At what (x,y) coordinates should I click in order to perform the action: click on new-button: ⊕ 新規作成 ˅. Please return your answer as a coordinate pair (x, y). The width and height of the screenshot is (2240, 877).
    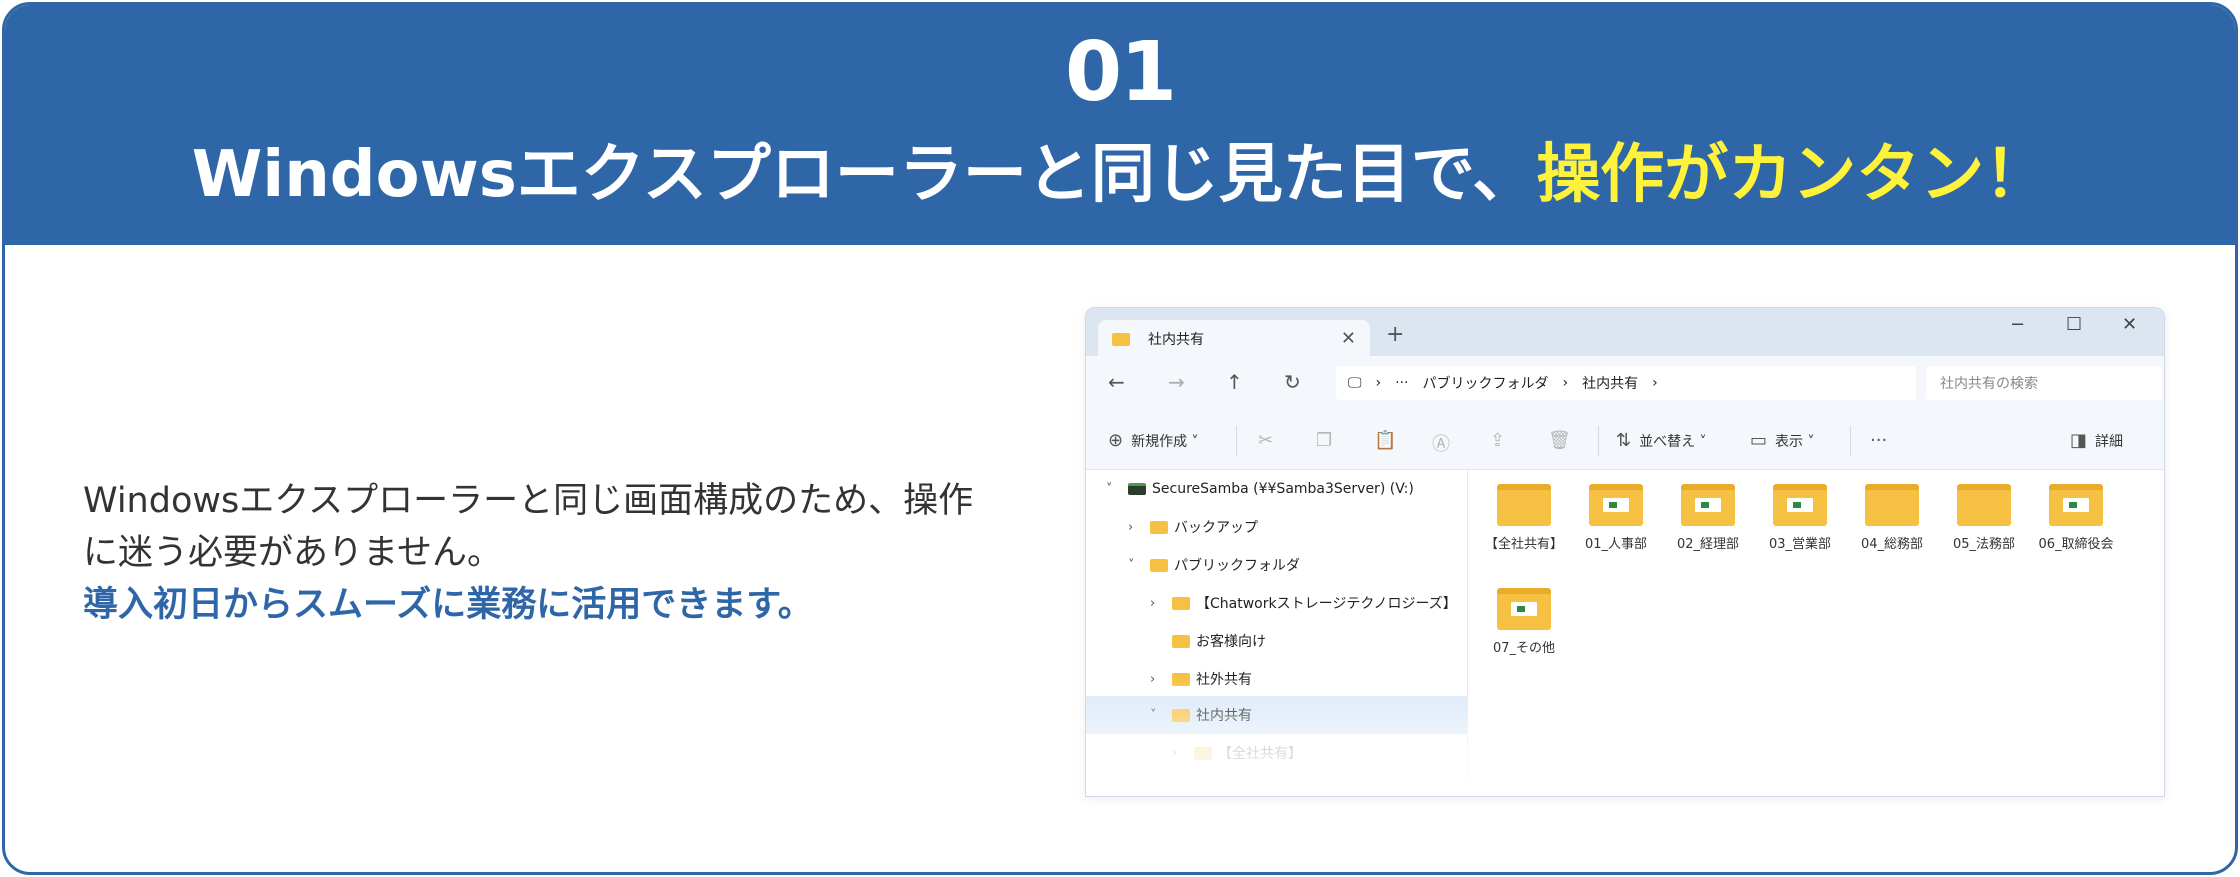
    Looking at the image, I should click on (1153, 440).